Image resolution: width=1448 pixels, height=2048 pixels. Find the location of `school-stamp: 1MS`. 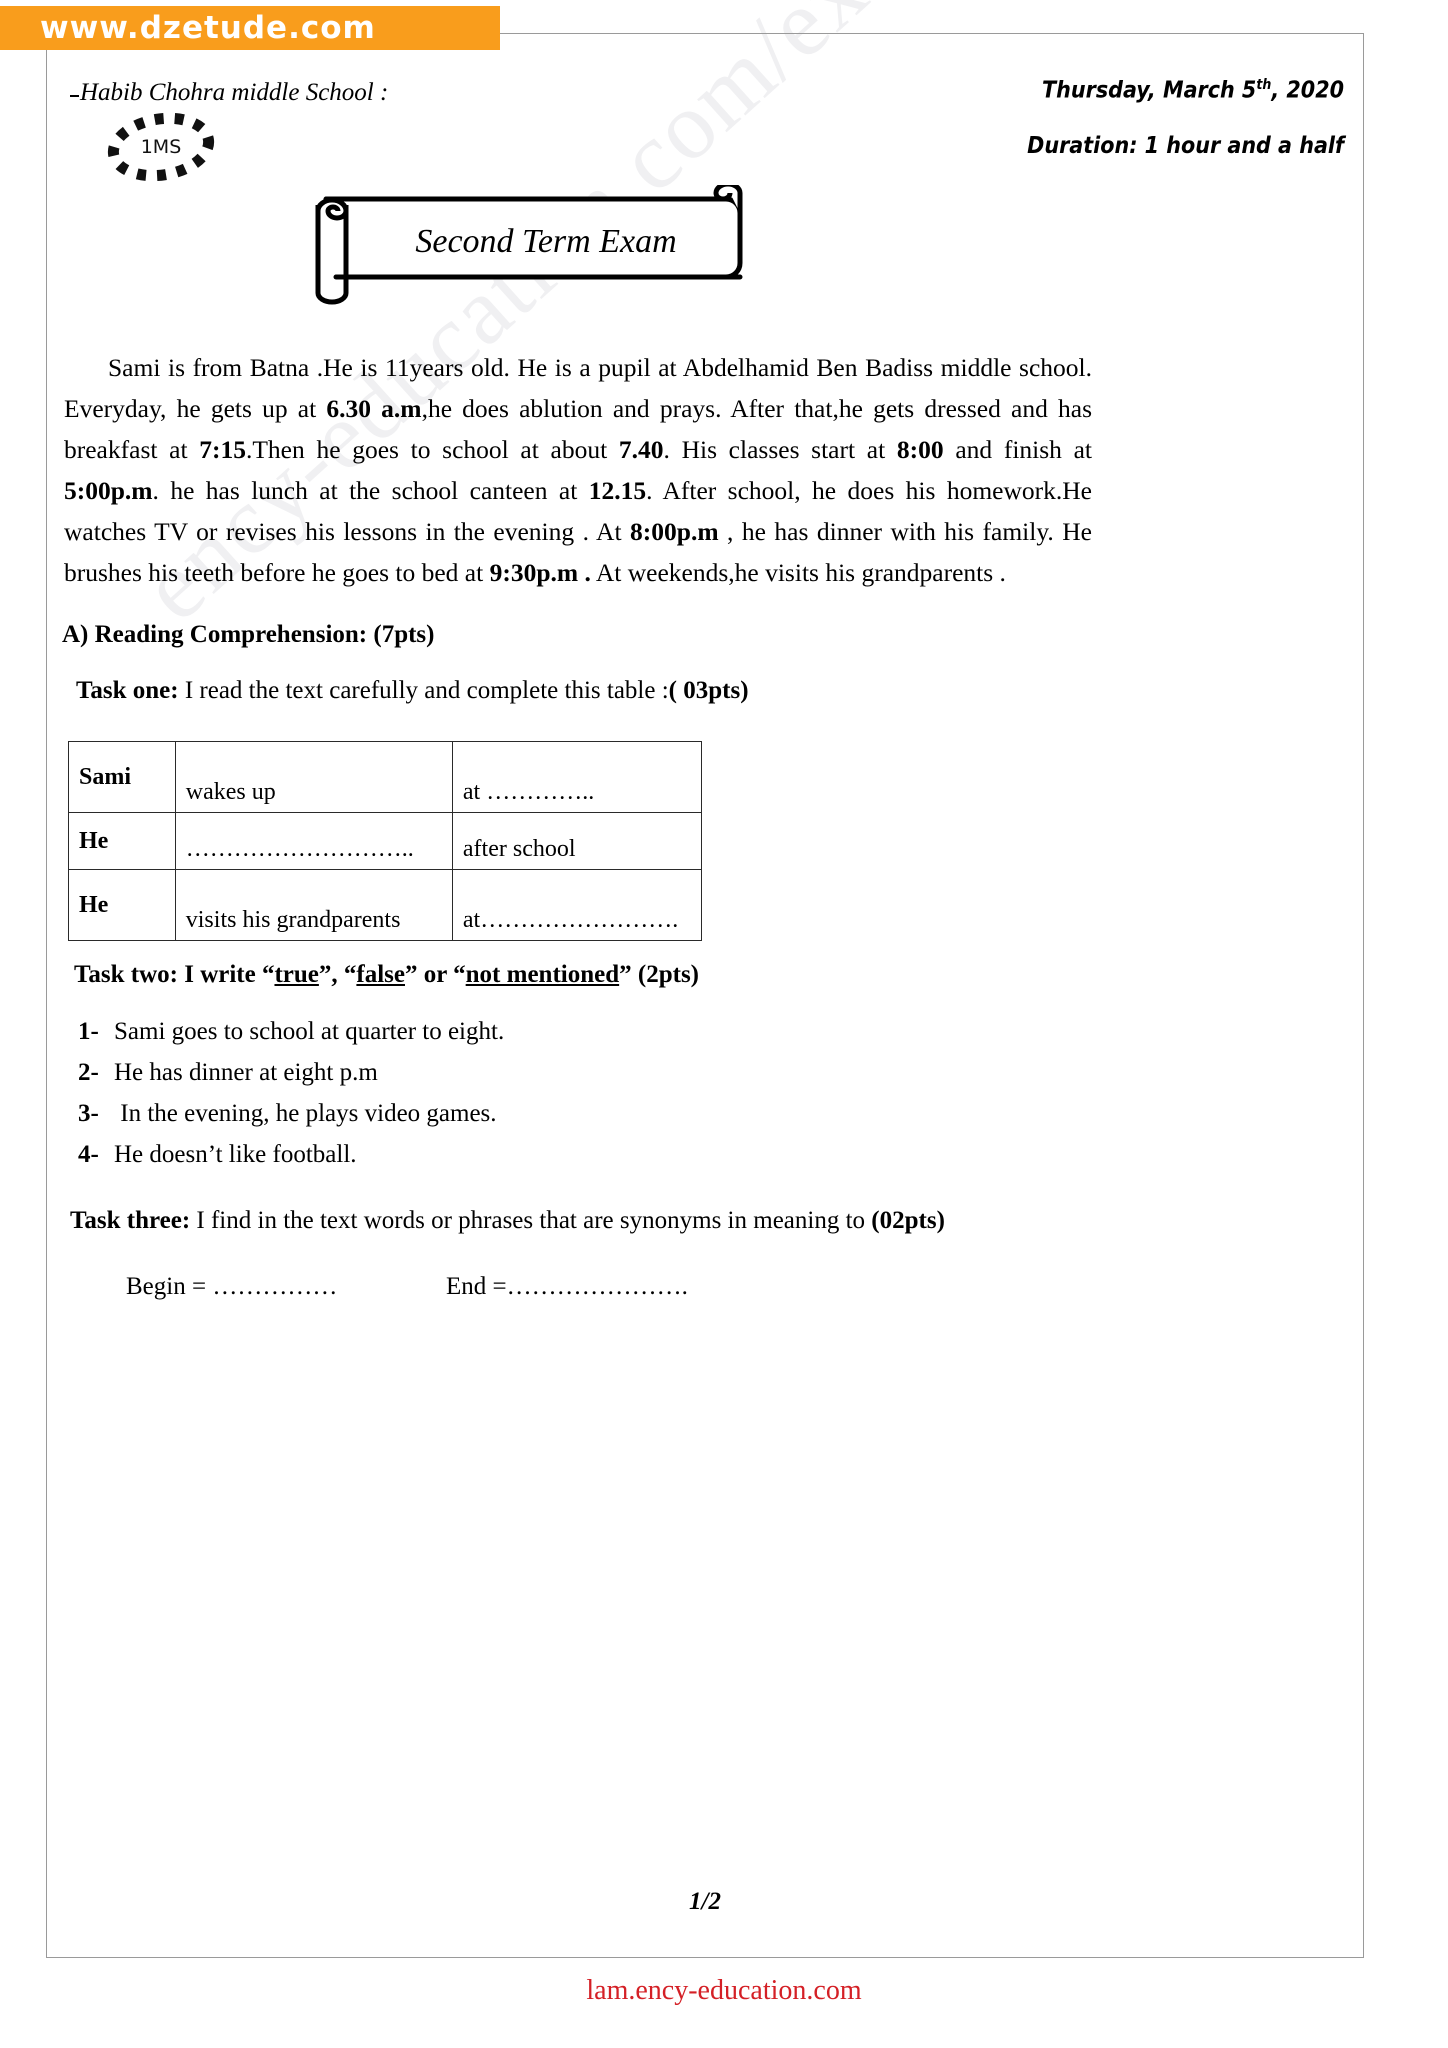

school-stamp: 1MS is located at coordinates (161, 147).